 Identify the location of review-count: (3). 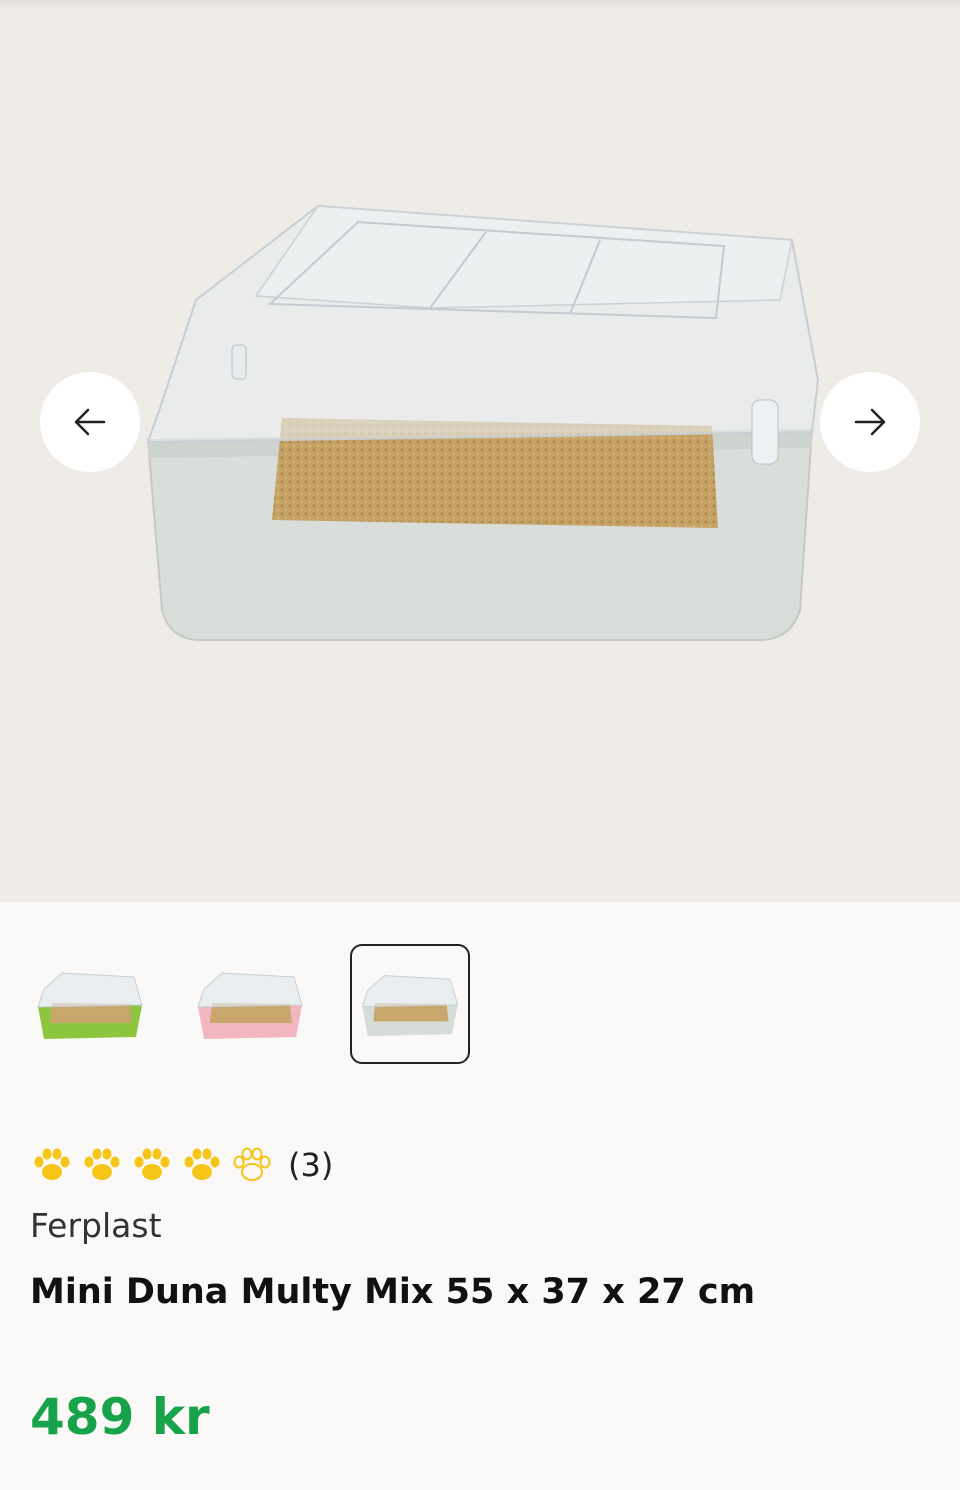
(310, 1165).